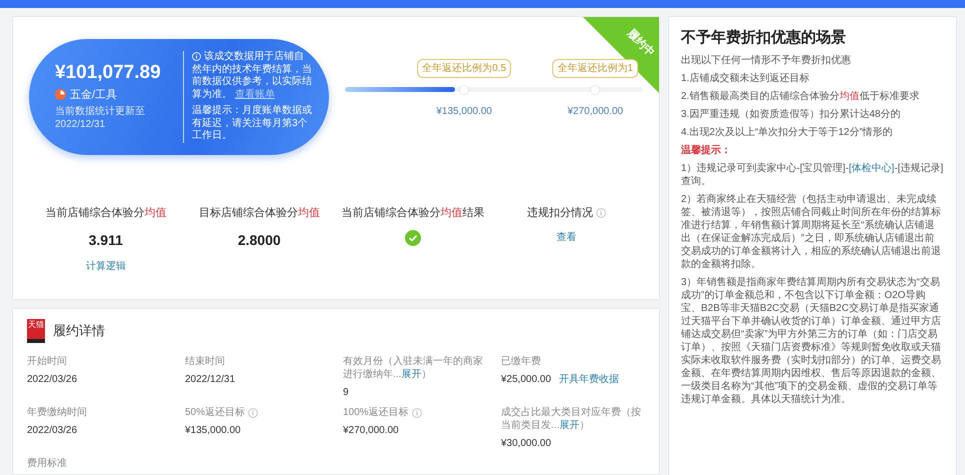 The height and width of the screenshot is (475, 965). What do you see at coordinates (413, 368) in the screenshot?
I see `field-label: 有效月份（入驻未满一年的商家进行缴纳年...展开）` at bounding box center [413, 368].